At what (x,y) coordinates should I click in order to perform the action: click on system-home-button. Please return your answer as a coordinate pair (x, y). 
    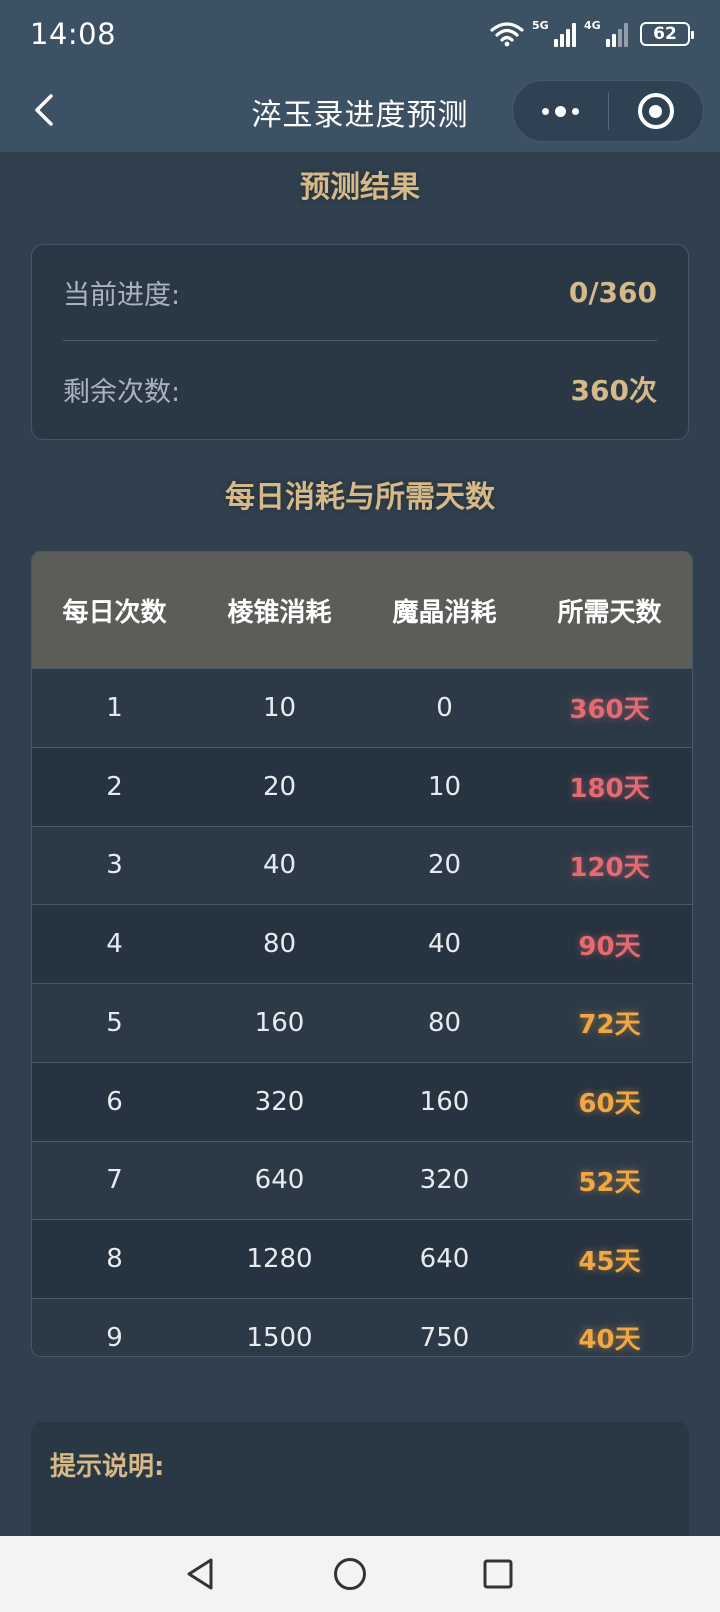
    Looking at the image, I should click on (350, 1574).